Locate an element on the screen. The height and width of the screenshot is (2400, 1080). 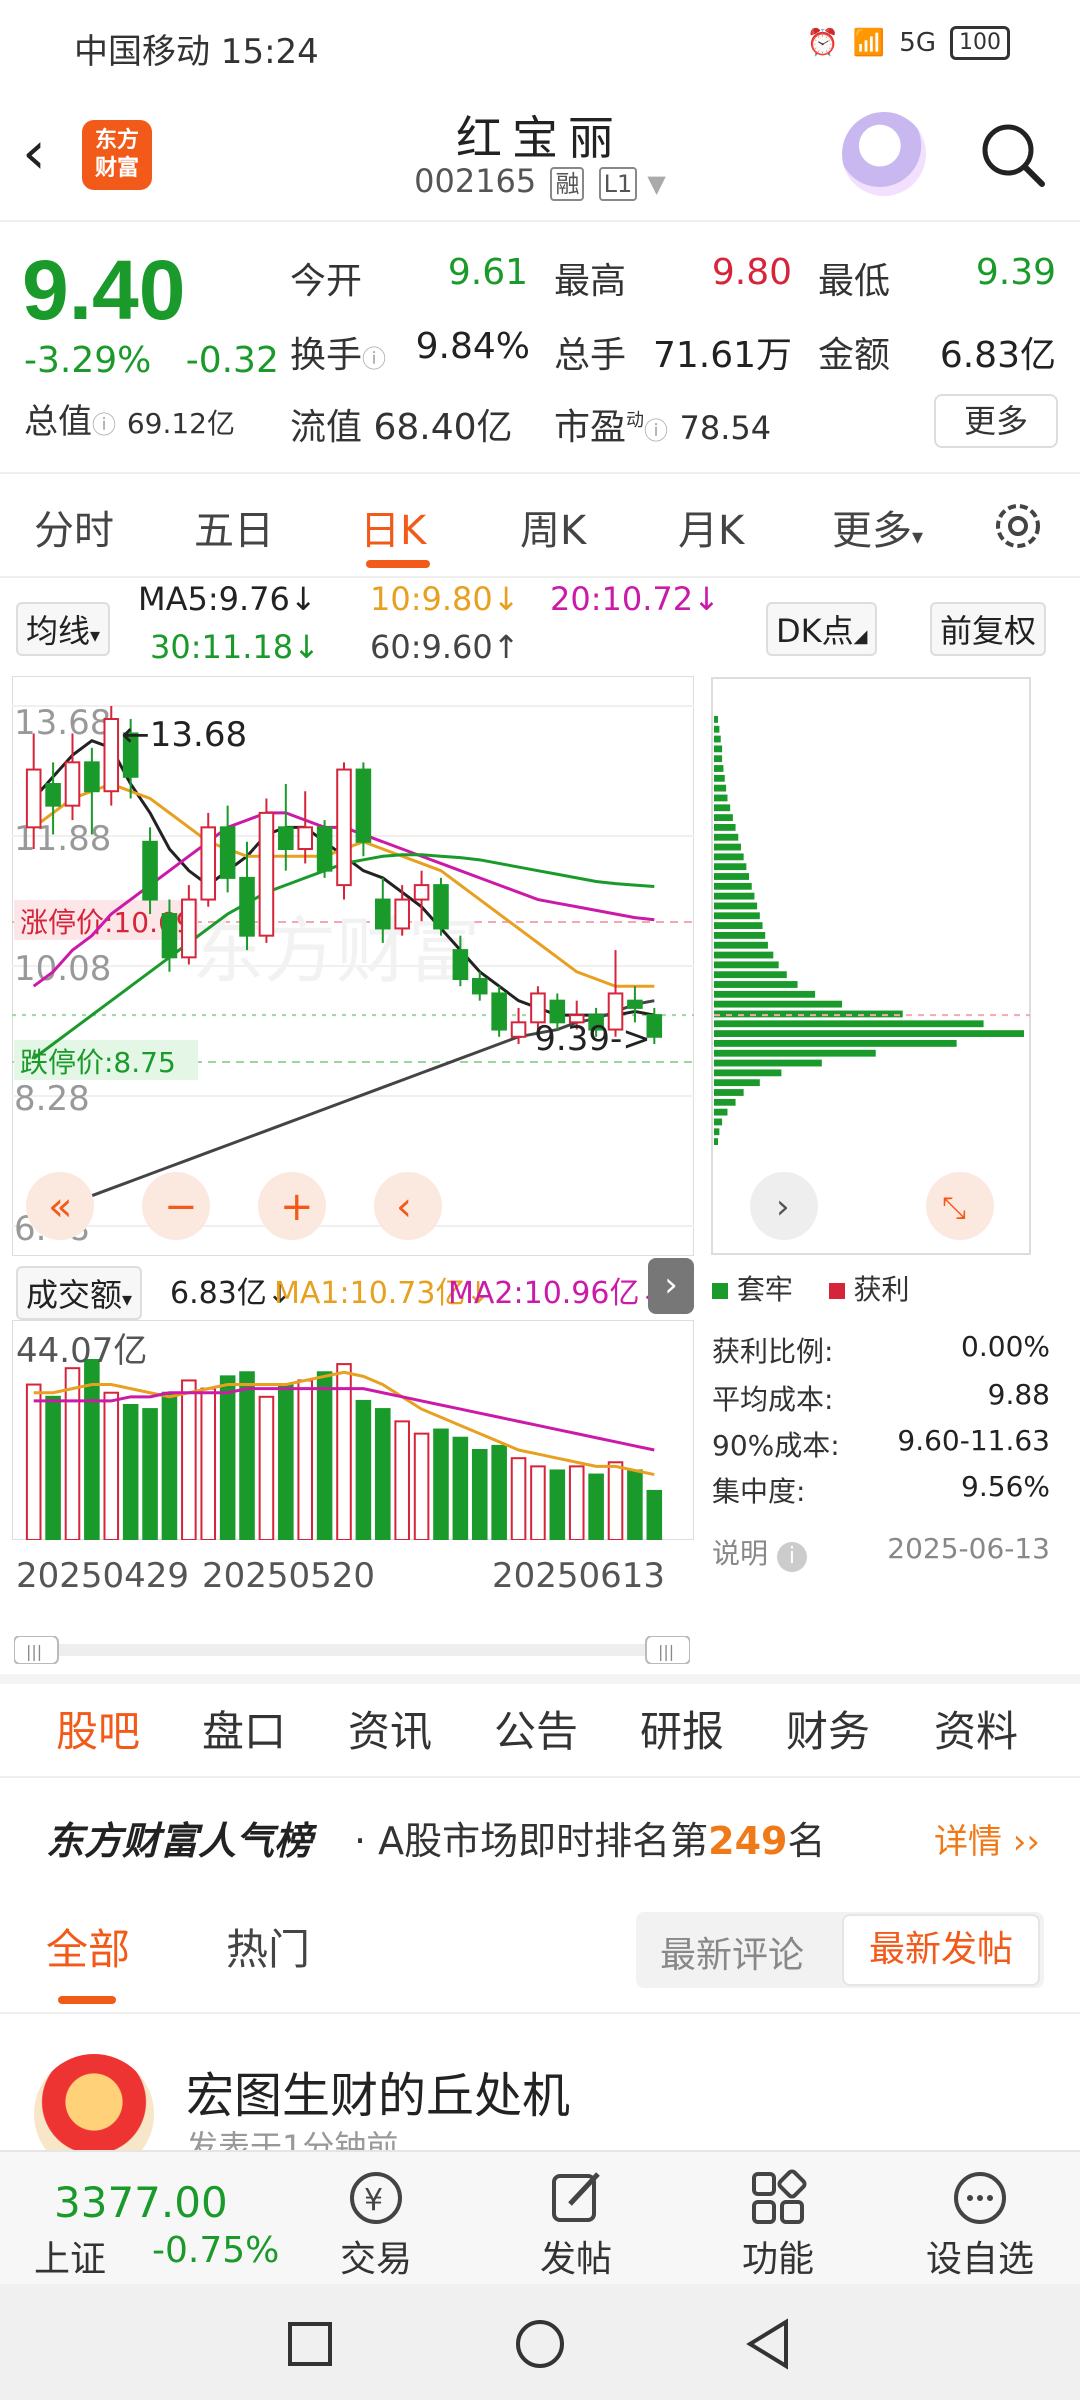
add-watchlist-button: 设自选 is located at coordinates (980, 2224).